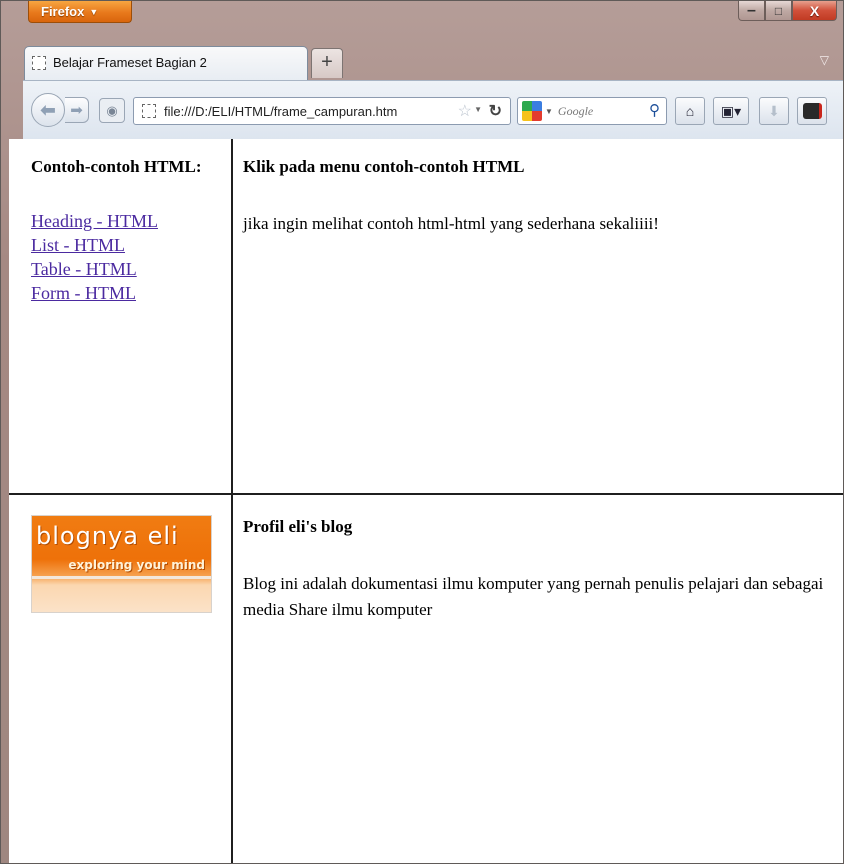 The width and height of the screenshot is (844, 864). Describe the element at coordinates (136, 565) in the screenshot. I see `logo-tagline: exploring your mind` at that location.